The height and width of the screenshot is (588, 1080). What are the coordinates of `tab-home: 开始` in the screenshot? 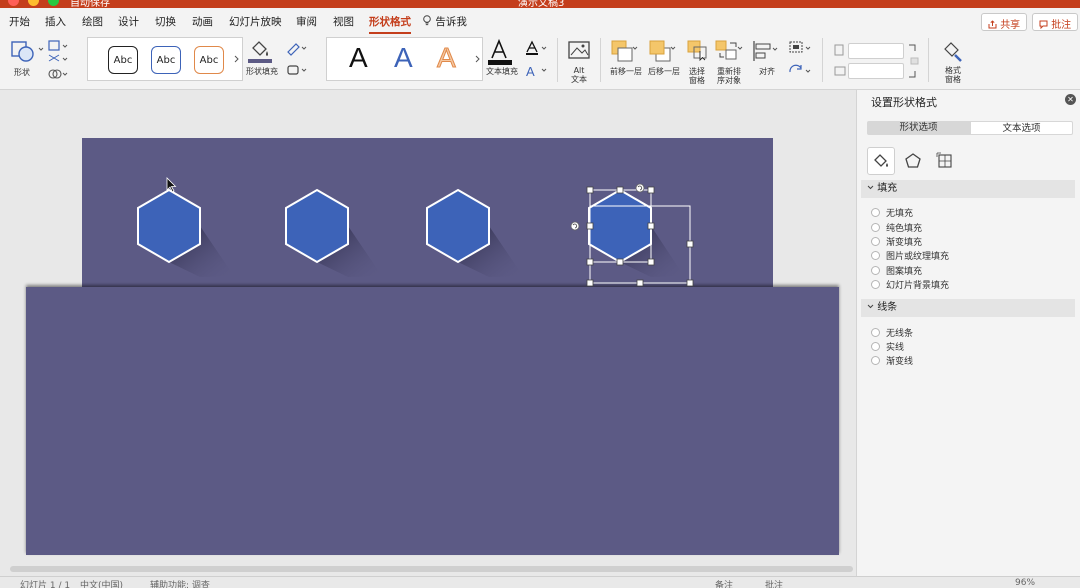 It's located at (19, 21).